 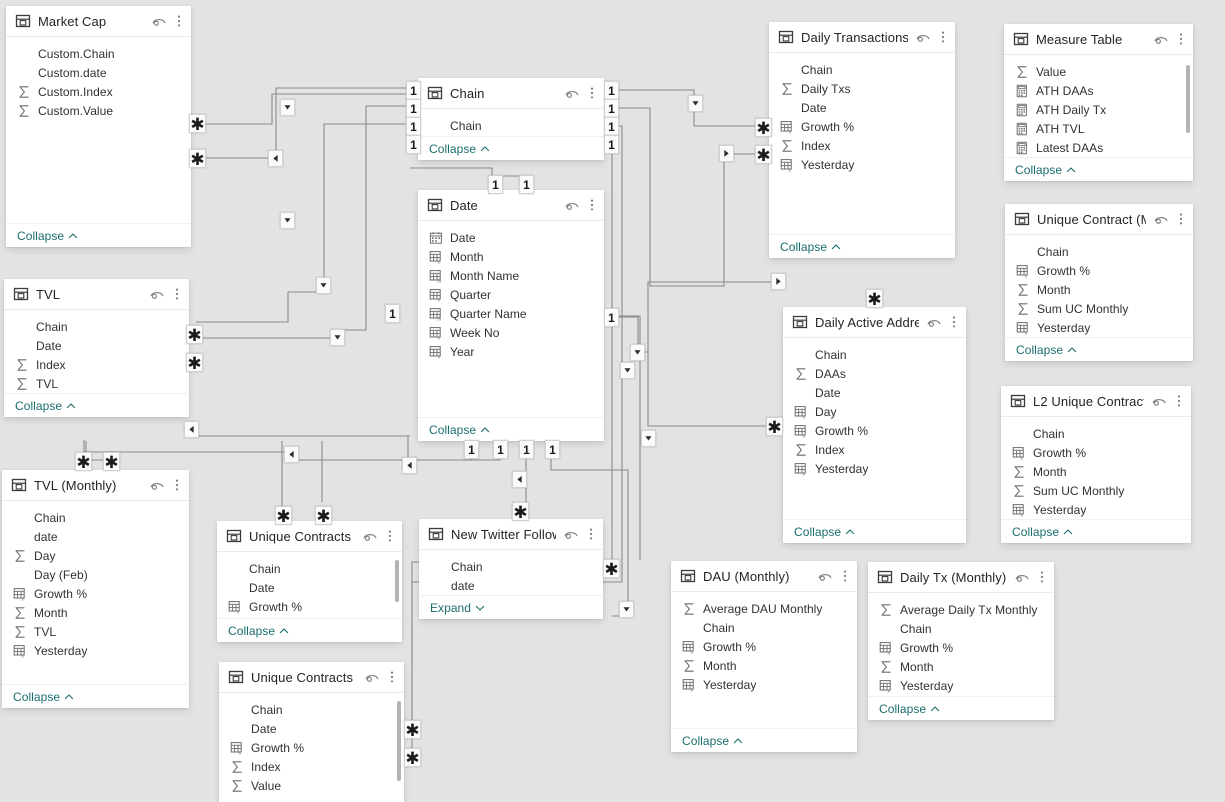 I want to click on table-header: Date, so click(x=511, y=205).